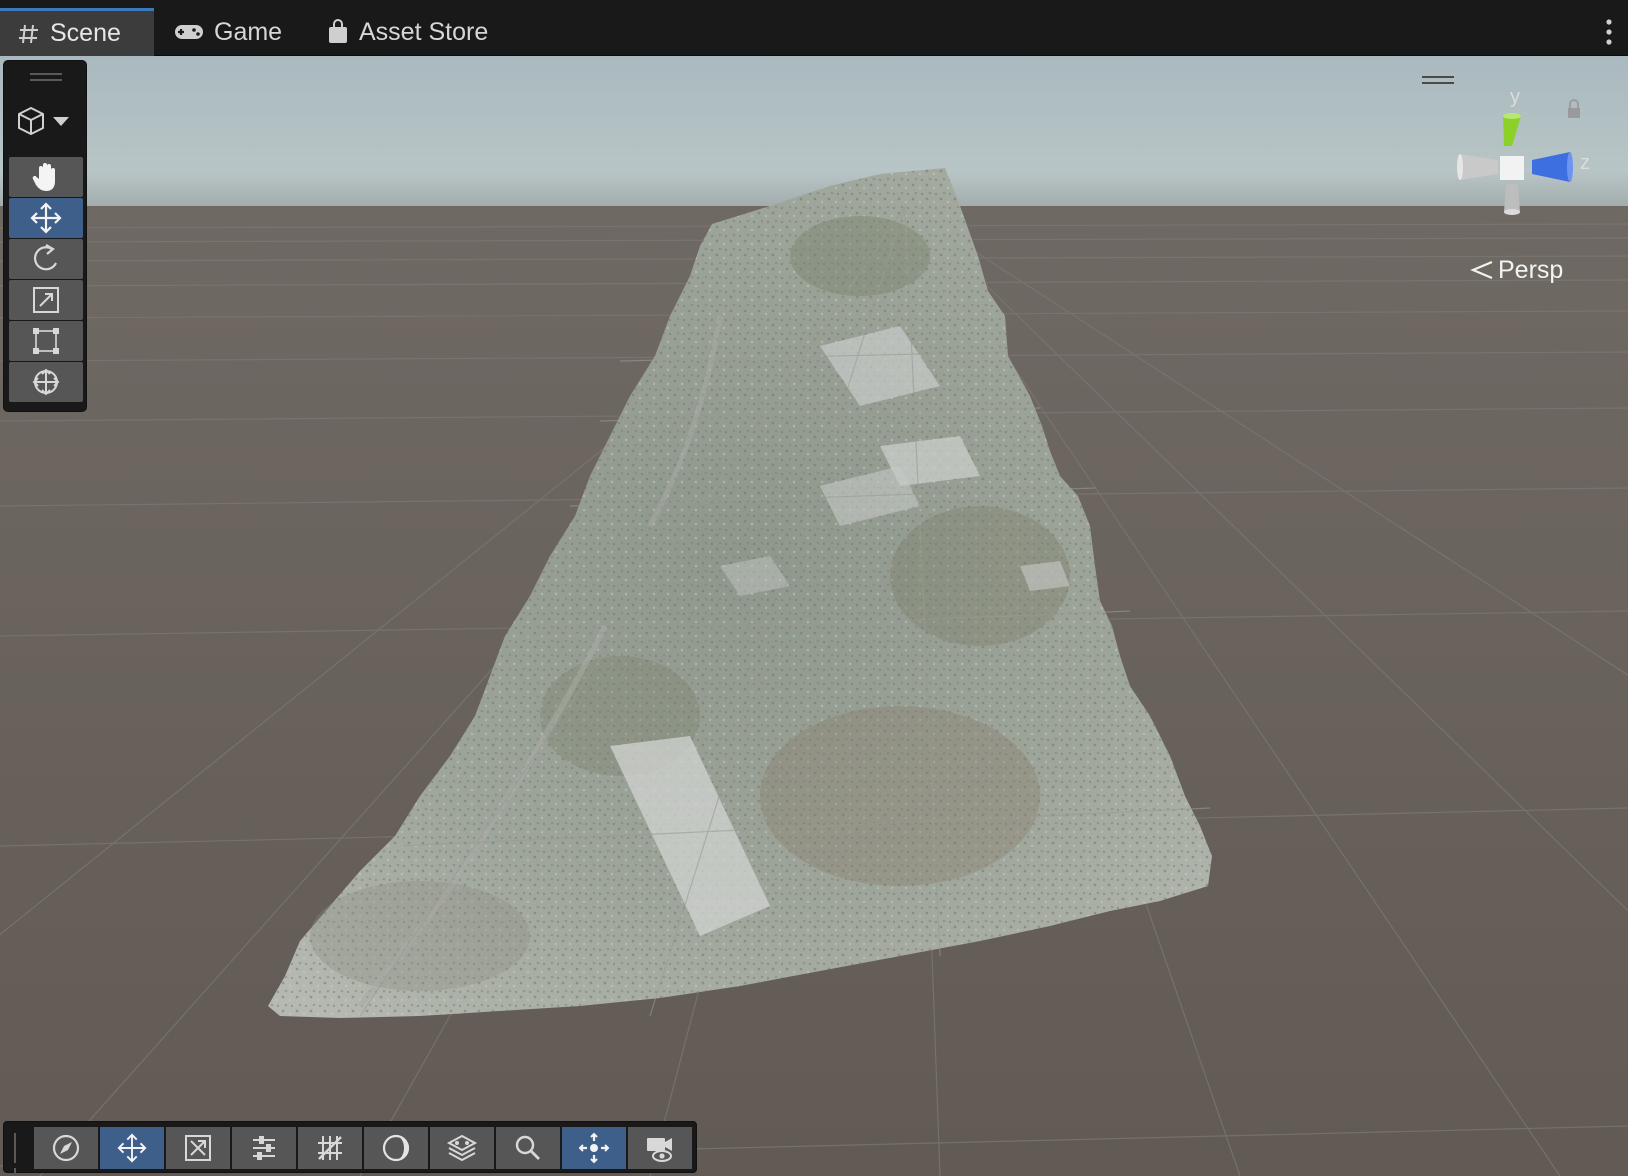 The width and height of the screenshot is (1628, 1176). Describe the element at coordinates (1512, 168) in the screenshot. I see `gizmo-center-cube` at that location.